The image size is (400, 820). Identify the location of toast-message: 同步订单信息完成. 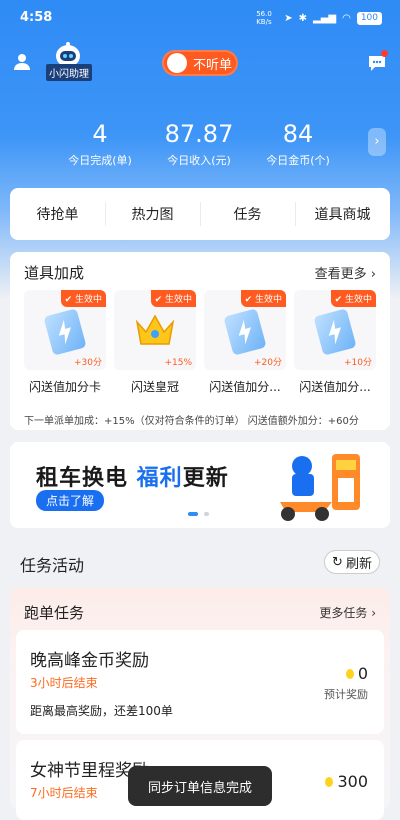
(200, 786).